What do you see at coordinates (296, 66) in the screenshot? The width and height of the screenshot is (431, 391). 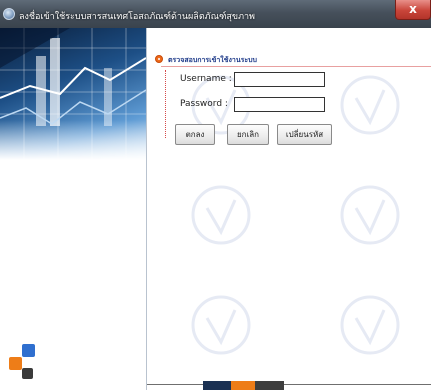 I see `section-rule` at bounding box center [296, 66].